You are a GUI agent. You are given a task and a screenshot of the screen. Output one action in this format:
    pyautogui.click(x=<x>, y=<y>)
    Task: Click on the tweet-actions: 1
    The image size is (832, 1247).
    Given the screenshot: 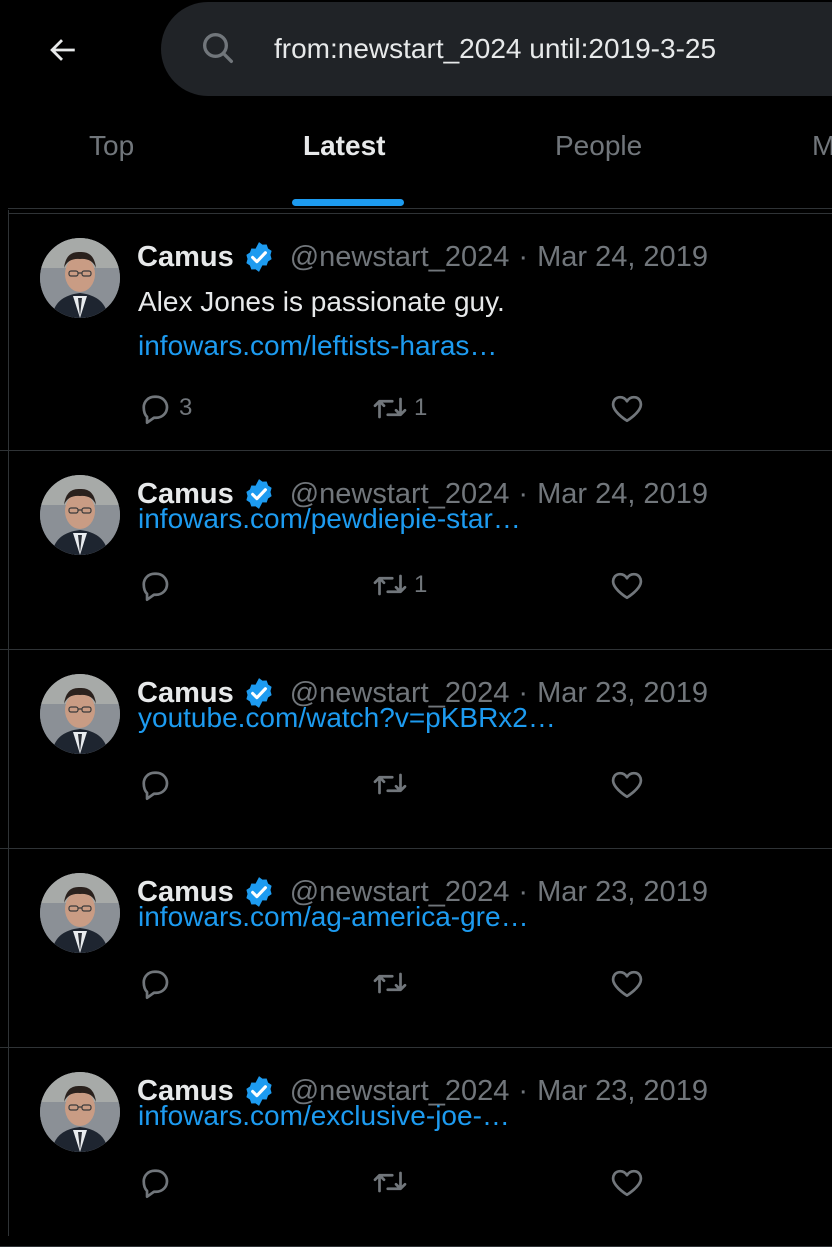 What is the action you would take?
    pyautogui.click(x=416, y=585)
    